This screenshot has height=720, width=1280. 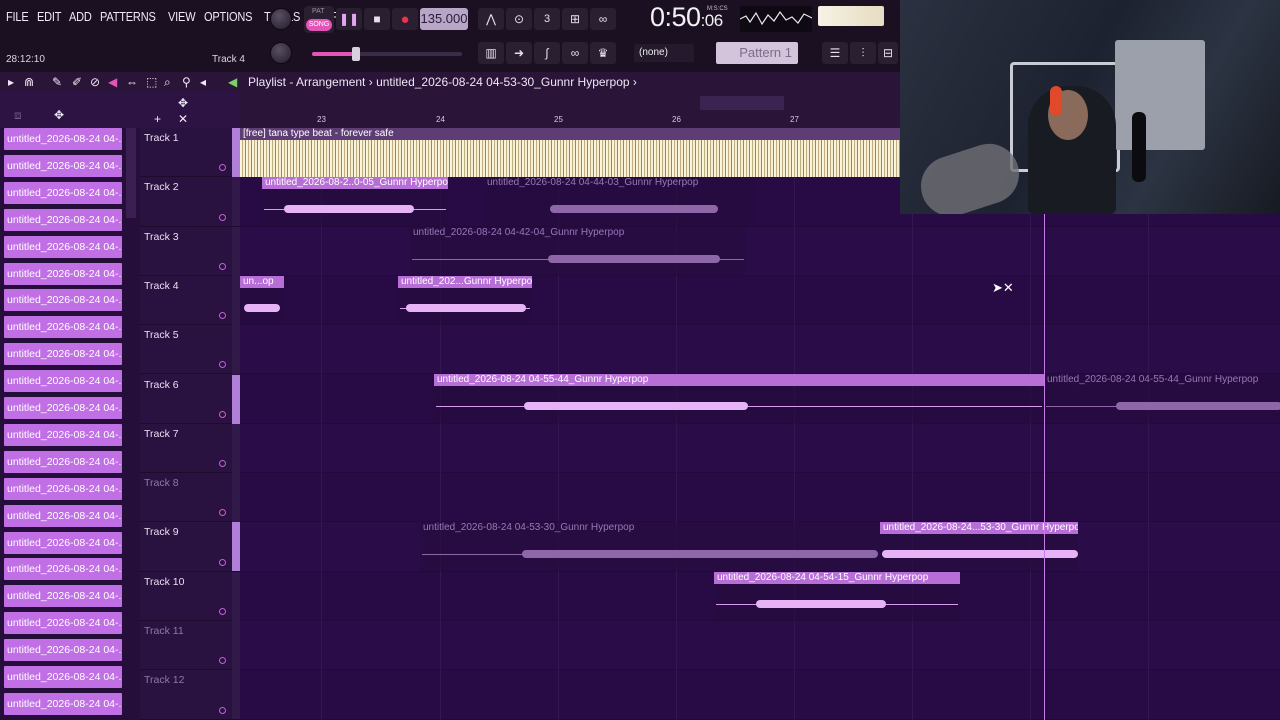 What do you see at coordinates (444, 19) in the screenshot?
I see `tempo-display: 135.000` at bounding box center [444, 19].